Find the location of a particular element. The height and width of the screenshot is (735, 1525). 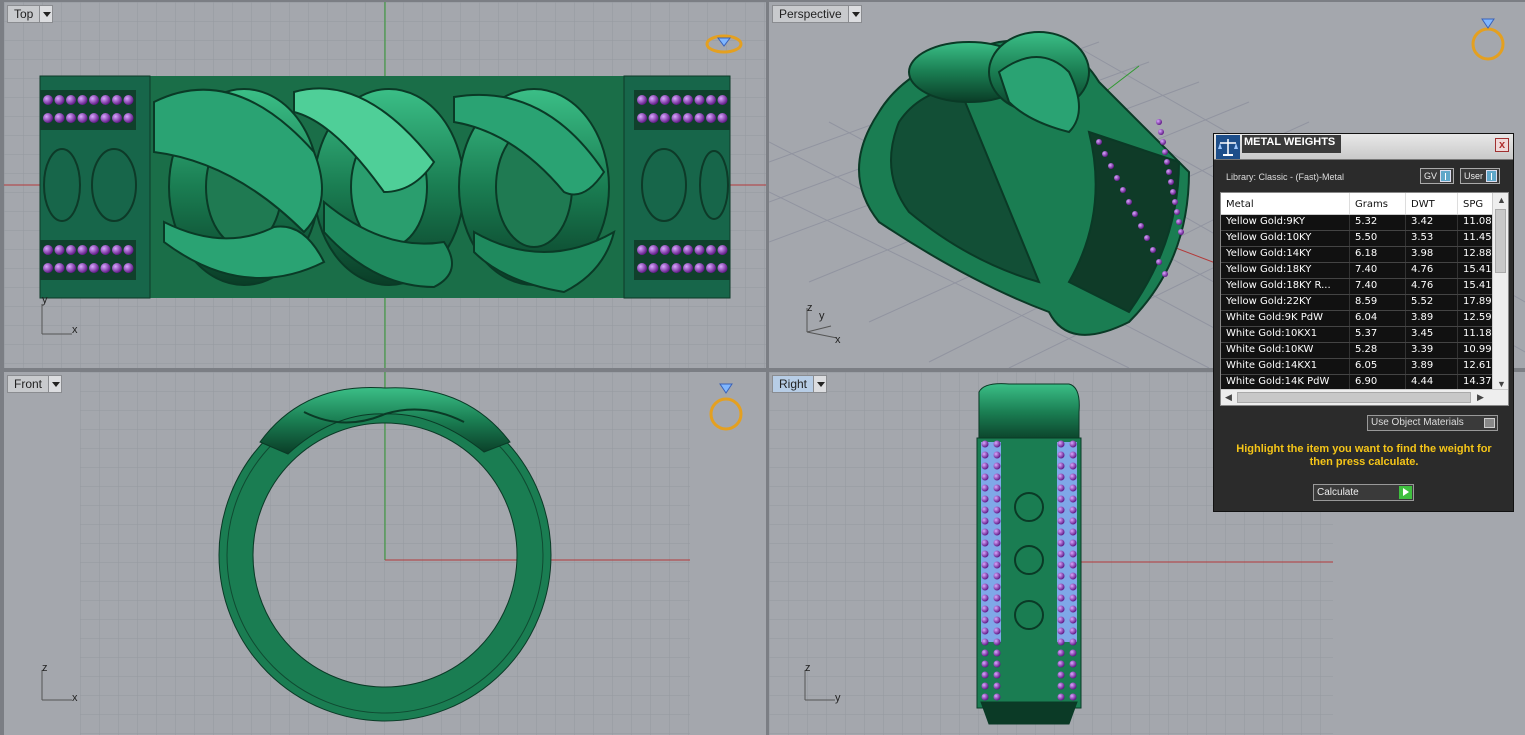

vertical-scrollbar: ▲ ▼ is located at coordinates (1500, 292).